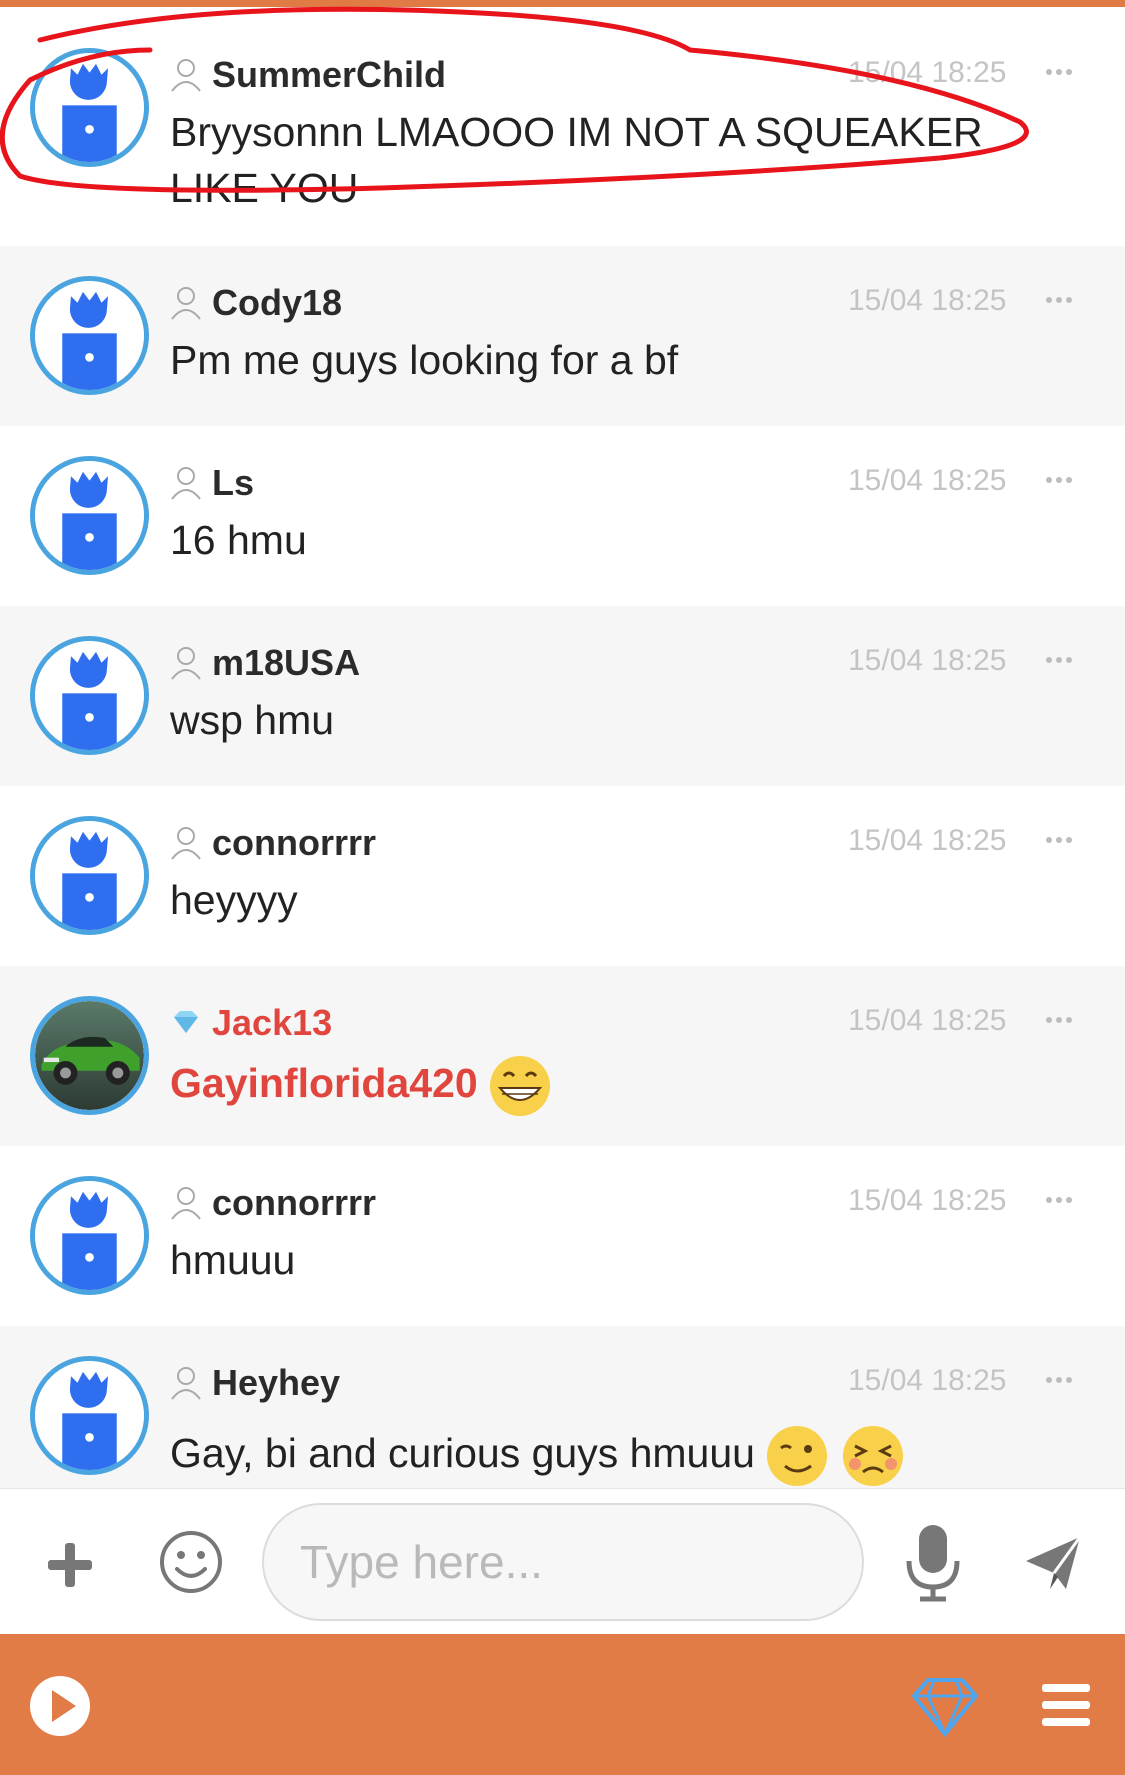 The image size is (1125, 1775). Describe the element at coordinates (233, 483) in the screenshot. I see `username: Ls` at that location.